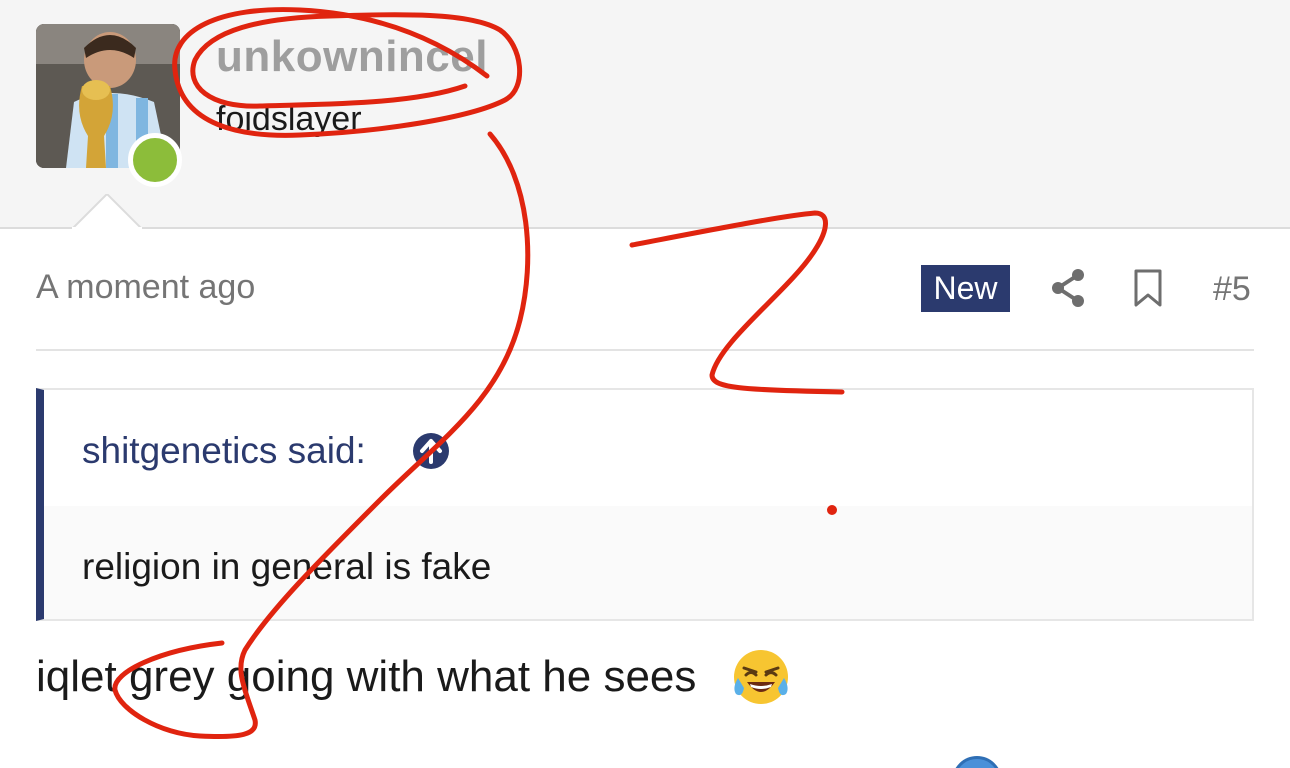 This screenshot has width=1290, height=768. Describe the element at coordinates (1068, 288) in the screenshot. I see `share-icon` at that location.